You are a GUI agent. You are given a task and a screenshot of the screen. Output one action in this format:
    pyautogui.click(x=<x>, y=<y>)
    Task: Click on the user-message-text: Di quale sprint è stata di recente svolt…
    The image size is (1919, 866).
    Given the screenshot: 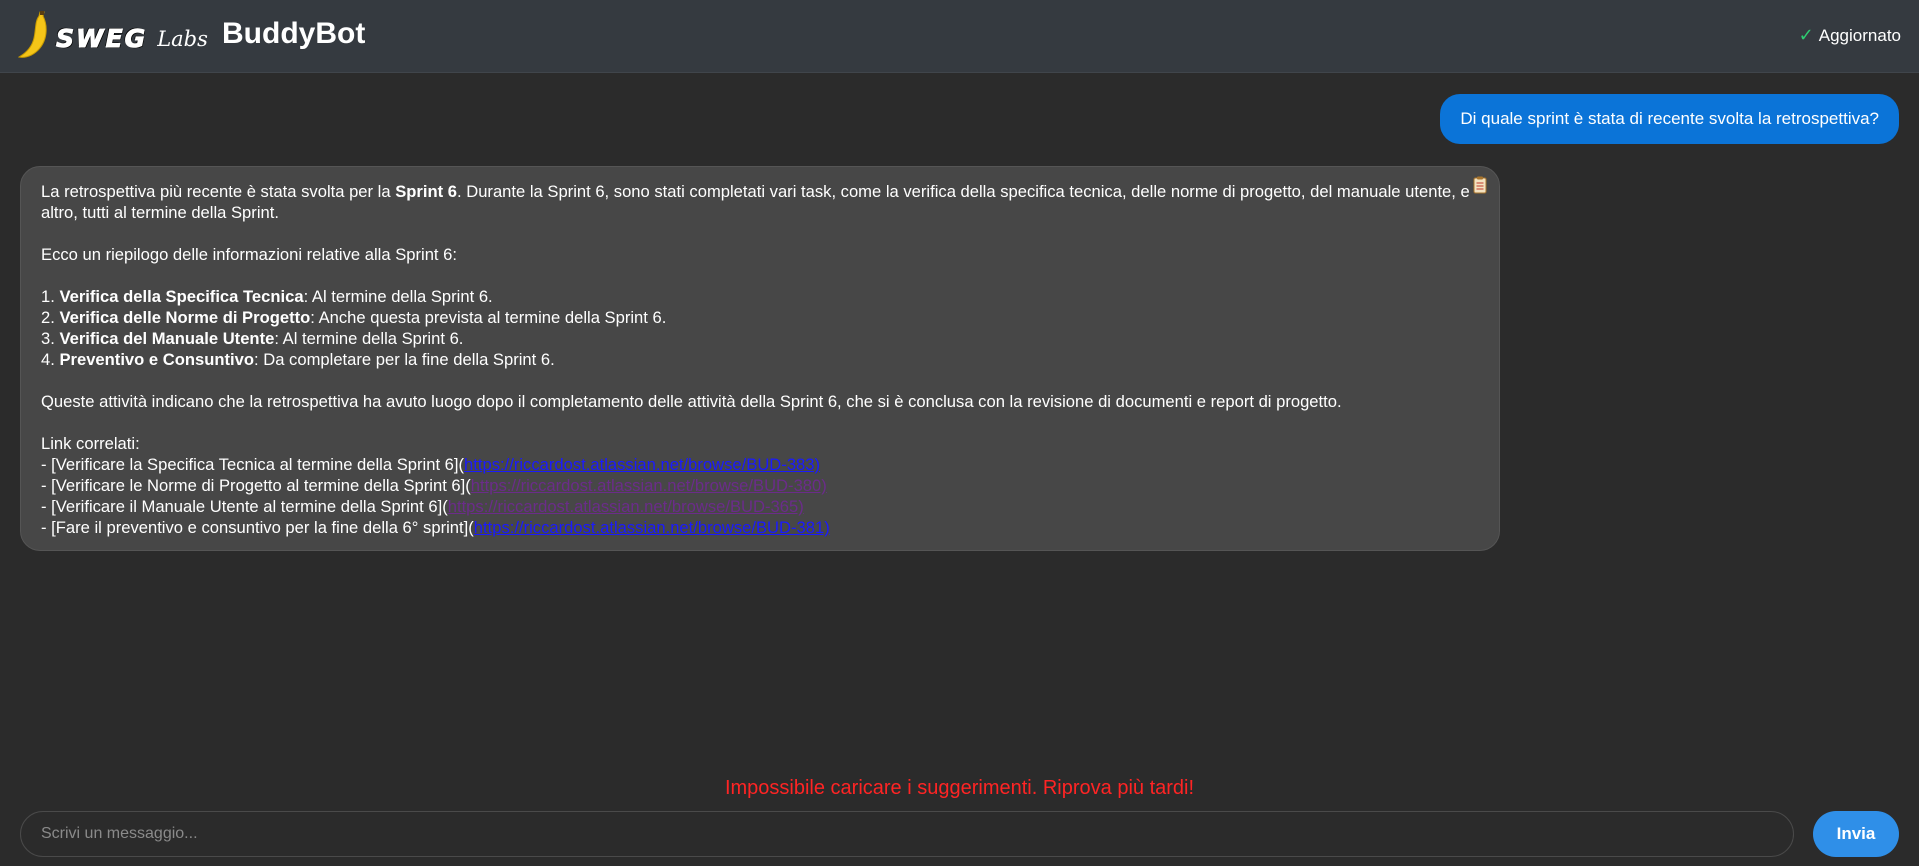 What is the action you would take?
    pyautogui.click(x=1669, y=118)
    